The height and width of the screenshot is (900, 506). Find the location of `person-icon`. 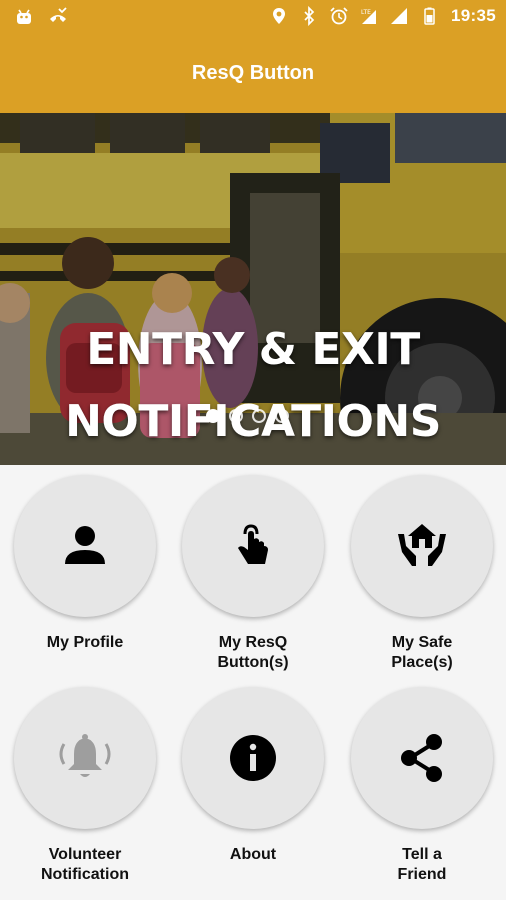

person-icon is located at coordinates (85, 545).